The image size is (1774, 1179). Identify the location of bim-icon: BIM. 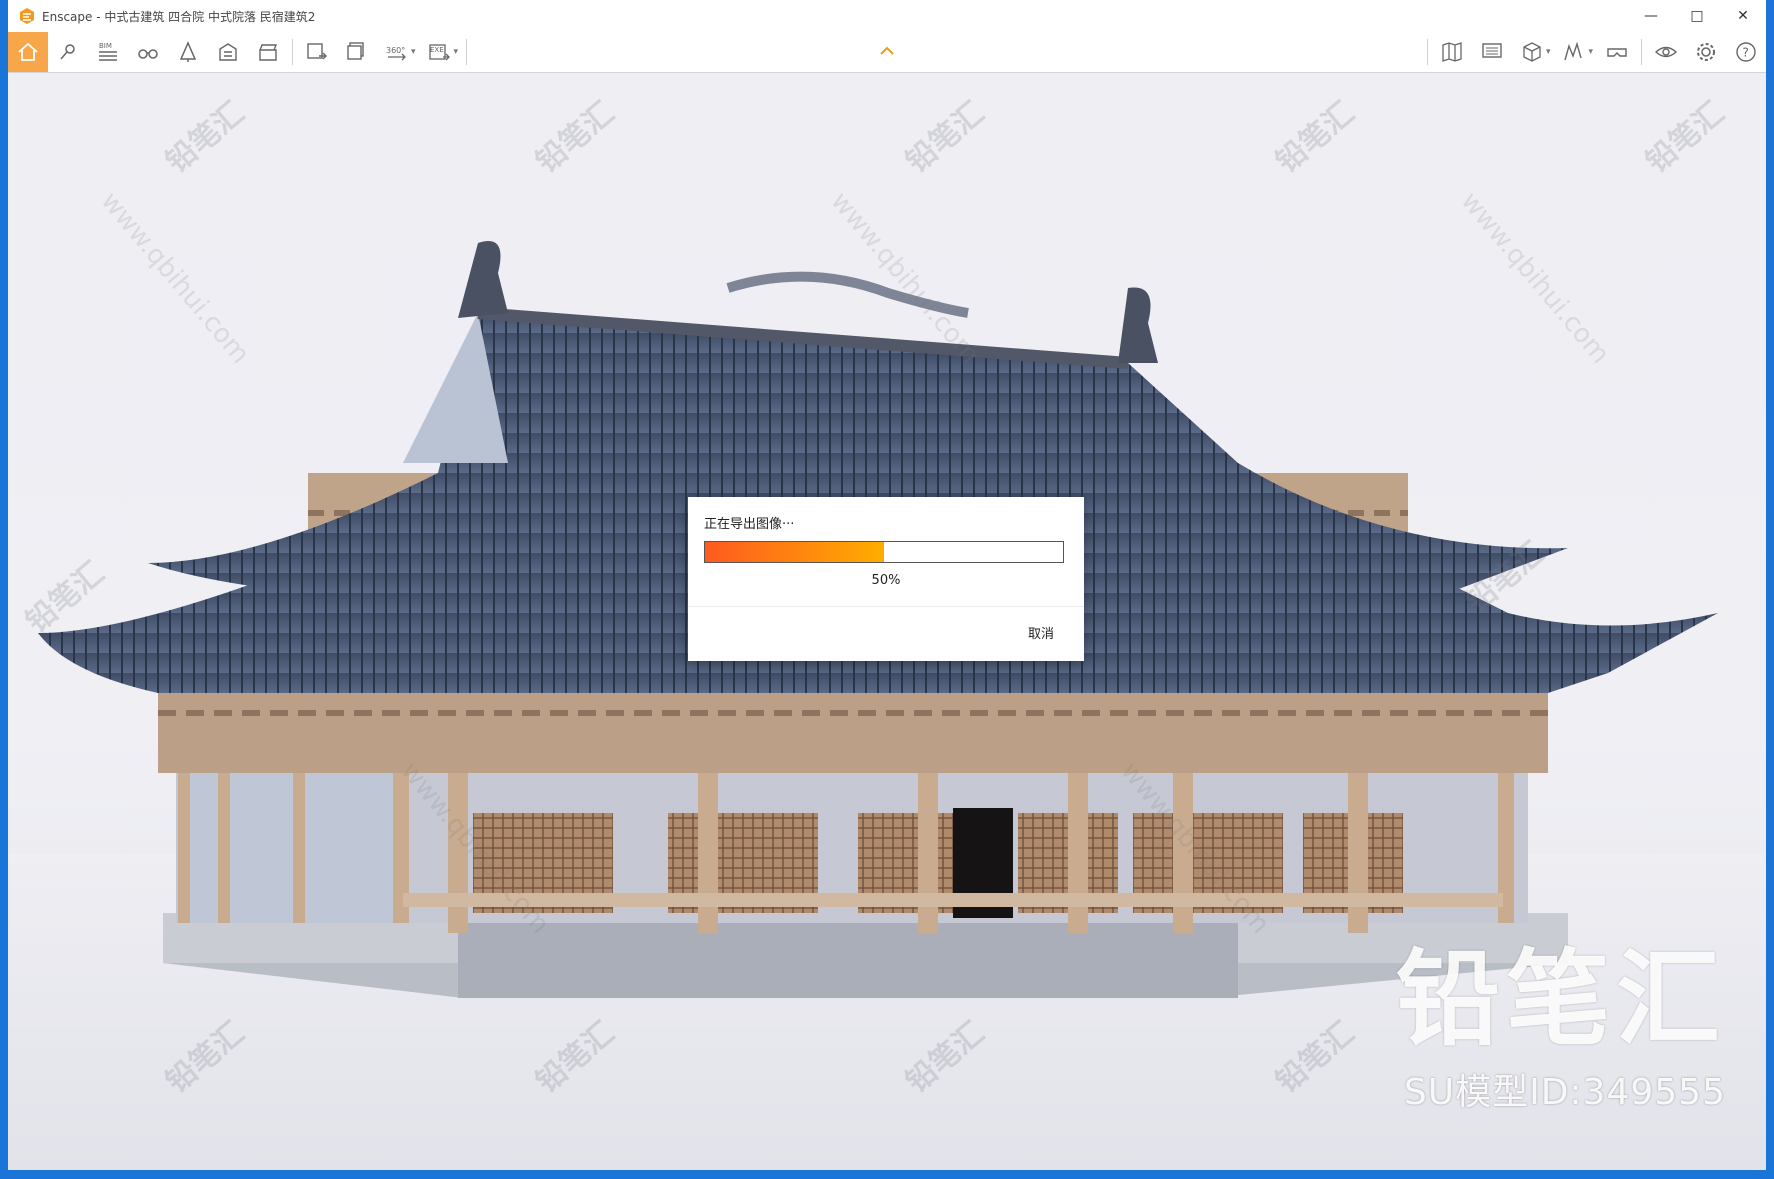
(108, 51).